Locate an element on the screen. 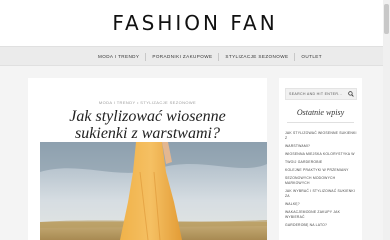 The image size is (390, 240). search-icon is located at coordinates (351, 94).